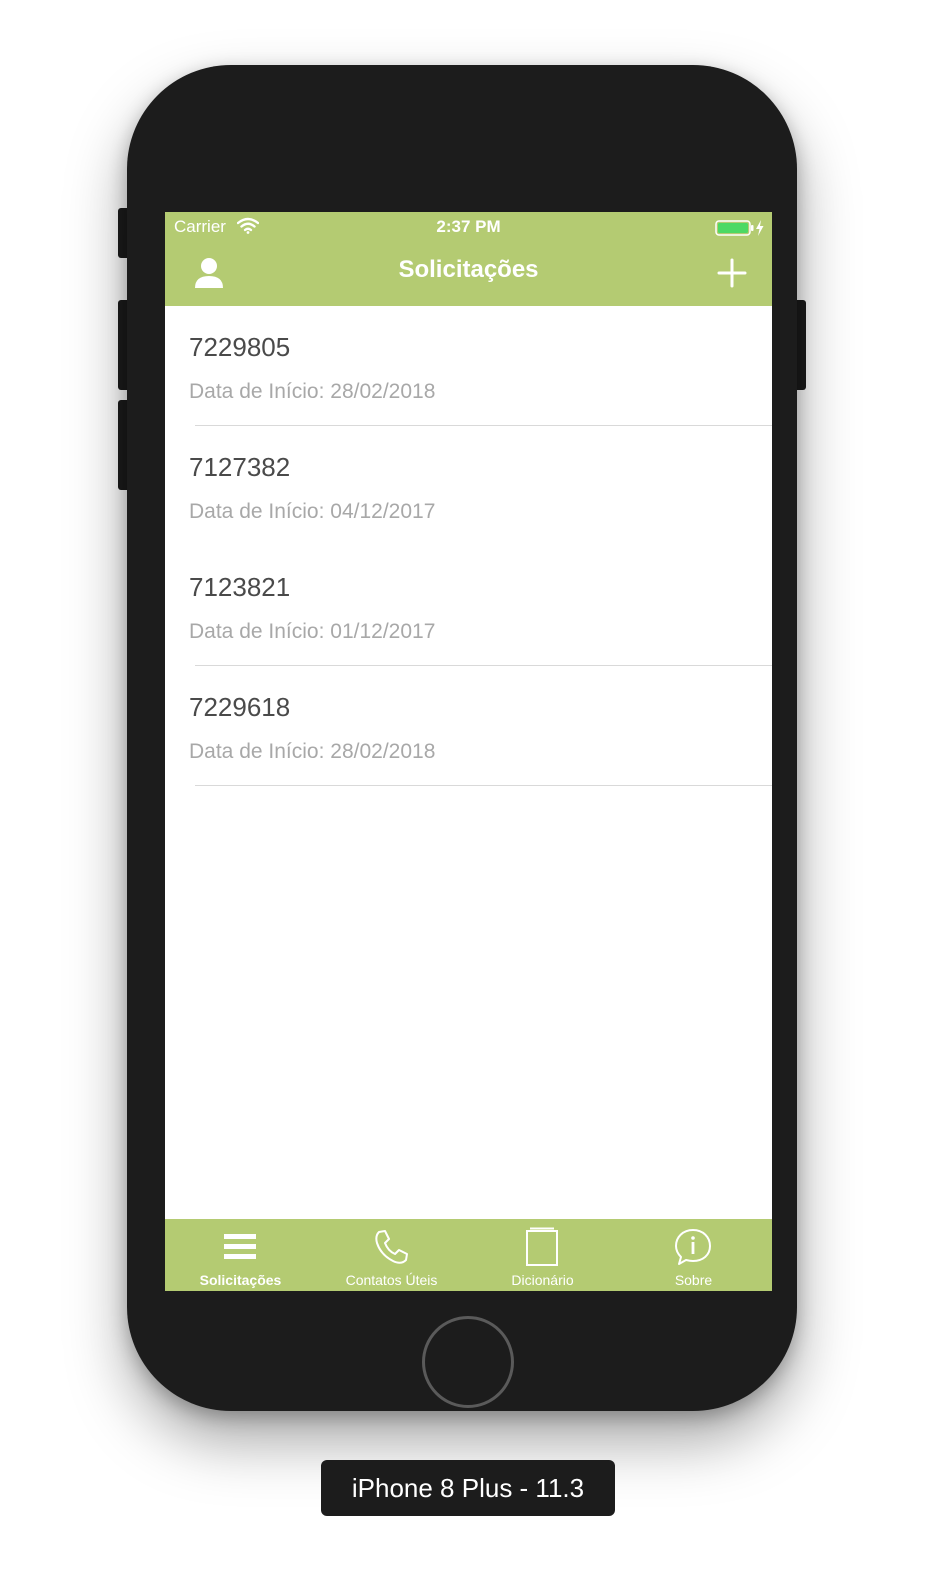 This screenshot has width=934, height=1594. I want to click on status-time: 2:37 PM, so click(468, 226).